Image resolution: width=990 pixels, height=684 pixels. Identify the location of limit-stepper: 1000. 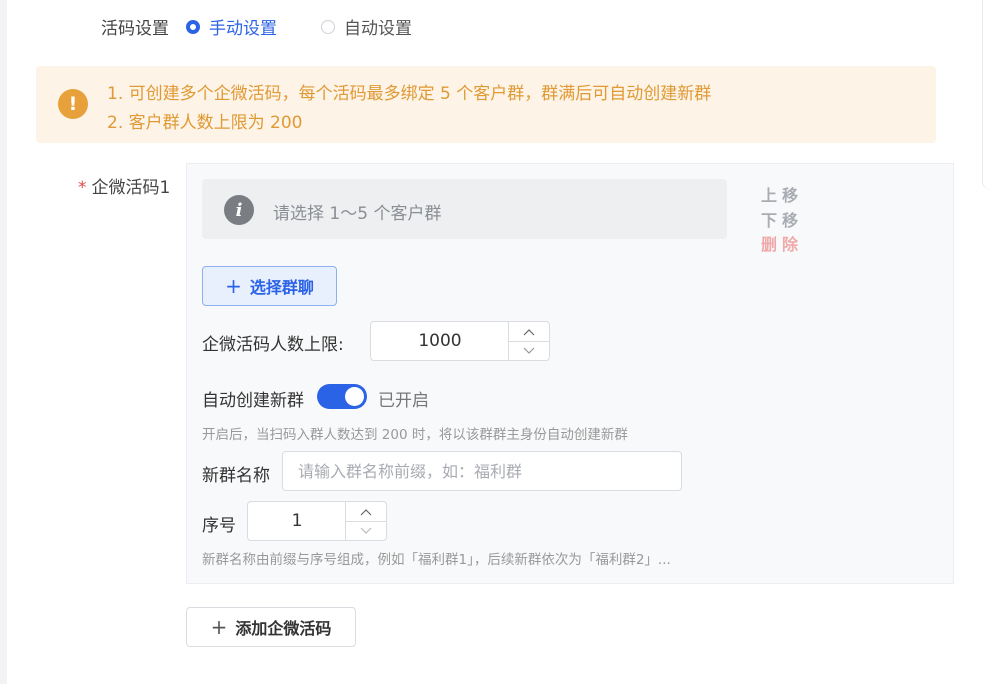
(460, 341).